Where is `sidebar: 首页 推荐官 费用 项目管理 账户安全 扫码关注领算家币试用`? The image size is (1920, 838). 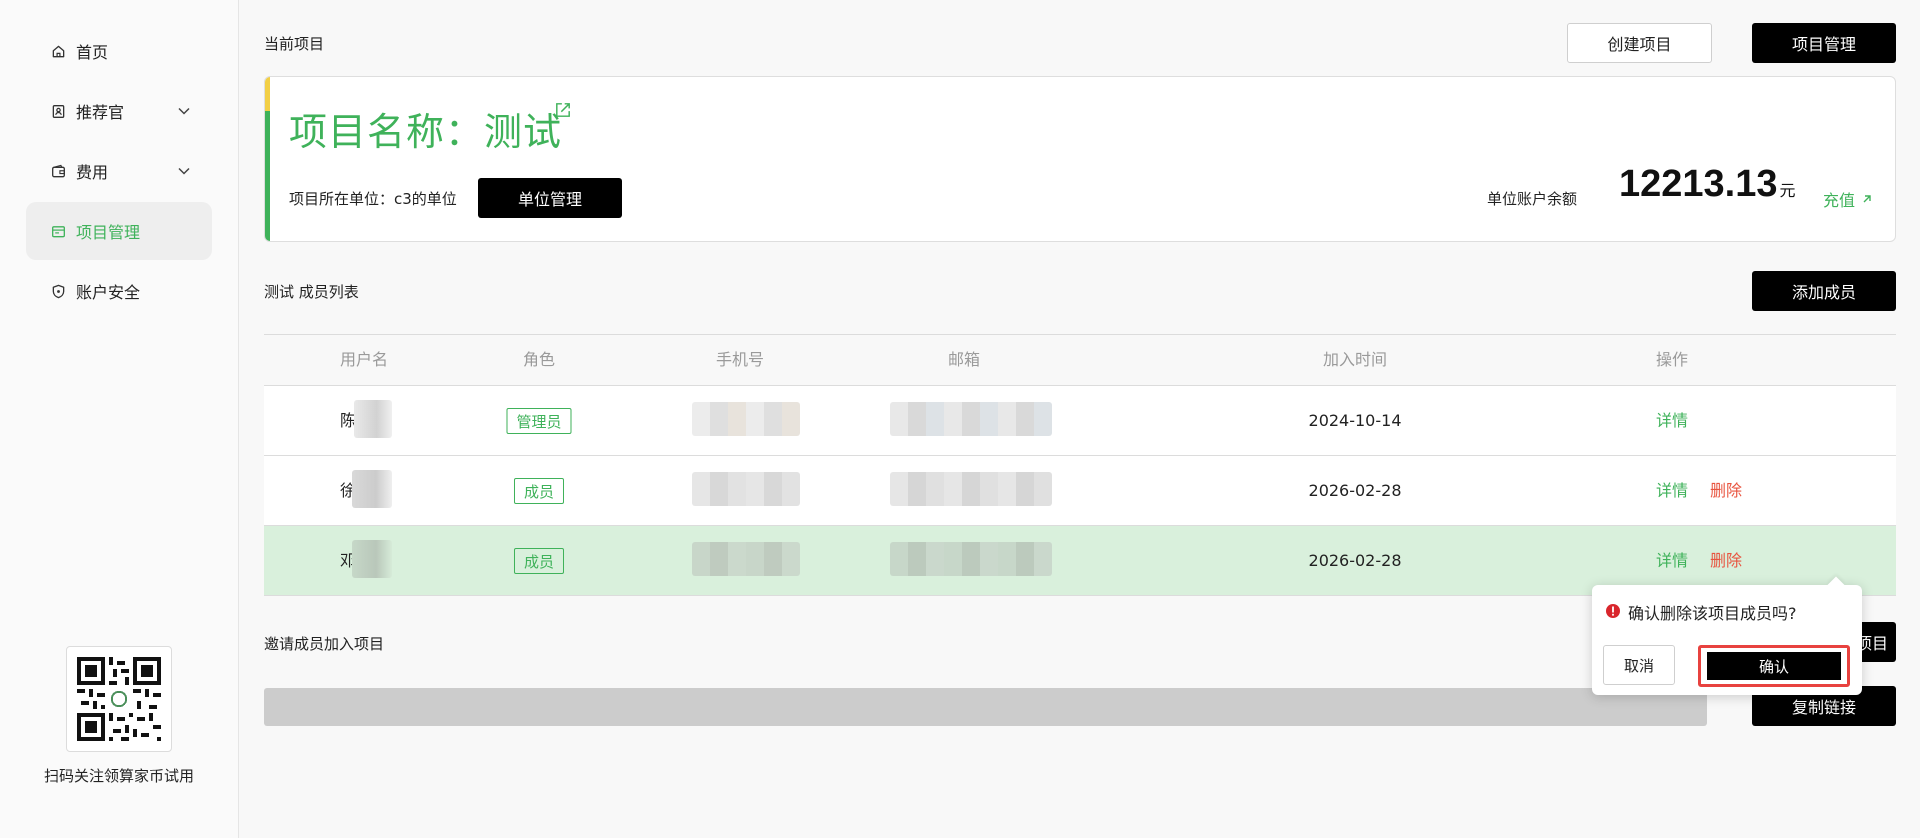 sidebar: 首页 推荐官 费用 项目管理 账户安全 扫码关注领算家币试用 is located at coordinates (119, 419).